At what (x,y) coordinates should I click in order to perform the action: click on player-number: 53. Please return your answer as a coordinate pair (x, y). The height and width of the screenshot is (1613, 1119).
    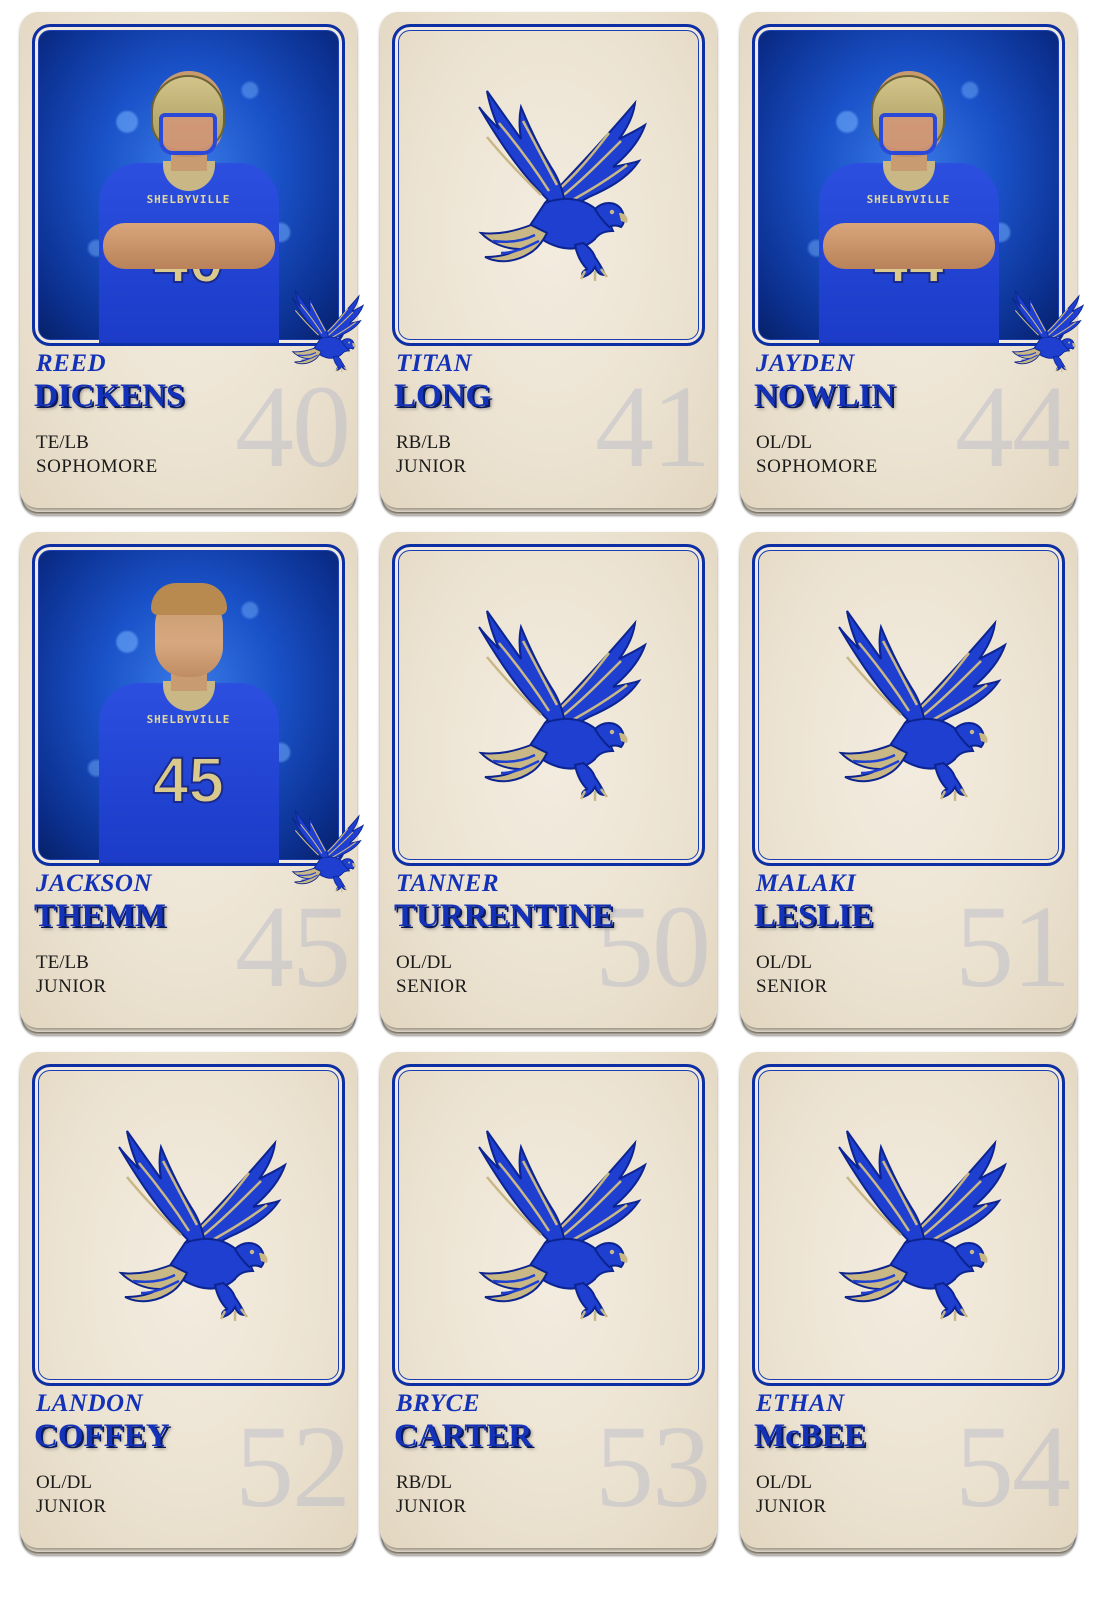
    Looking at the image, I should click on (653, 1466).